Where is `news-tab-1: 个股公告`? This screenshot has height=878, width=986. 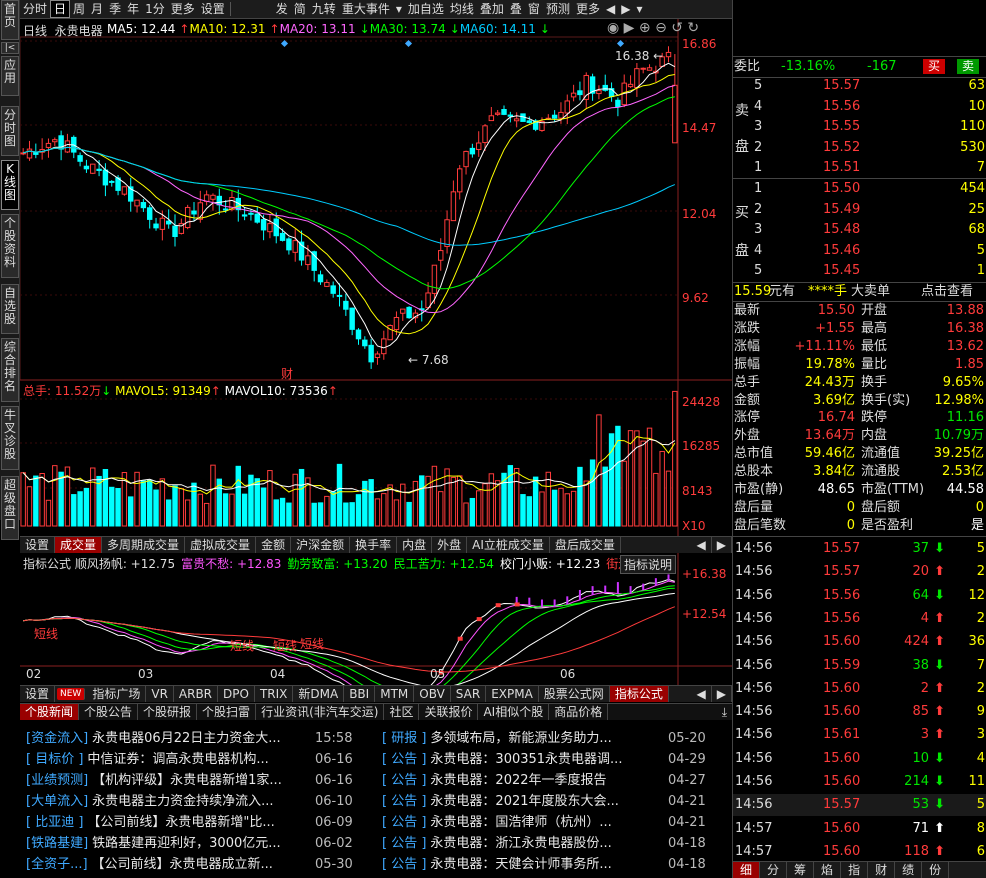
news-tab-1: 个股公告 is located at coordinates (109, 712).